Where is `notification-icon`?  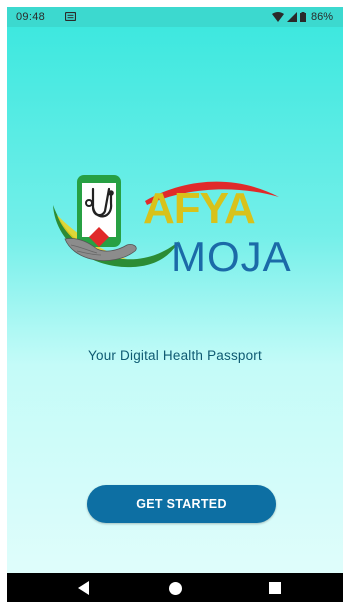
notification-icon is located at coordinates (70, 16).